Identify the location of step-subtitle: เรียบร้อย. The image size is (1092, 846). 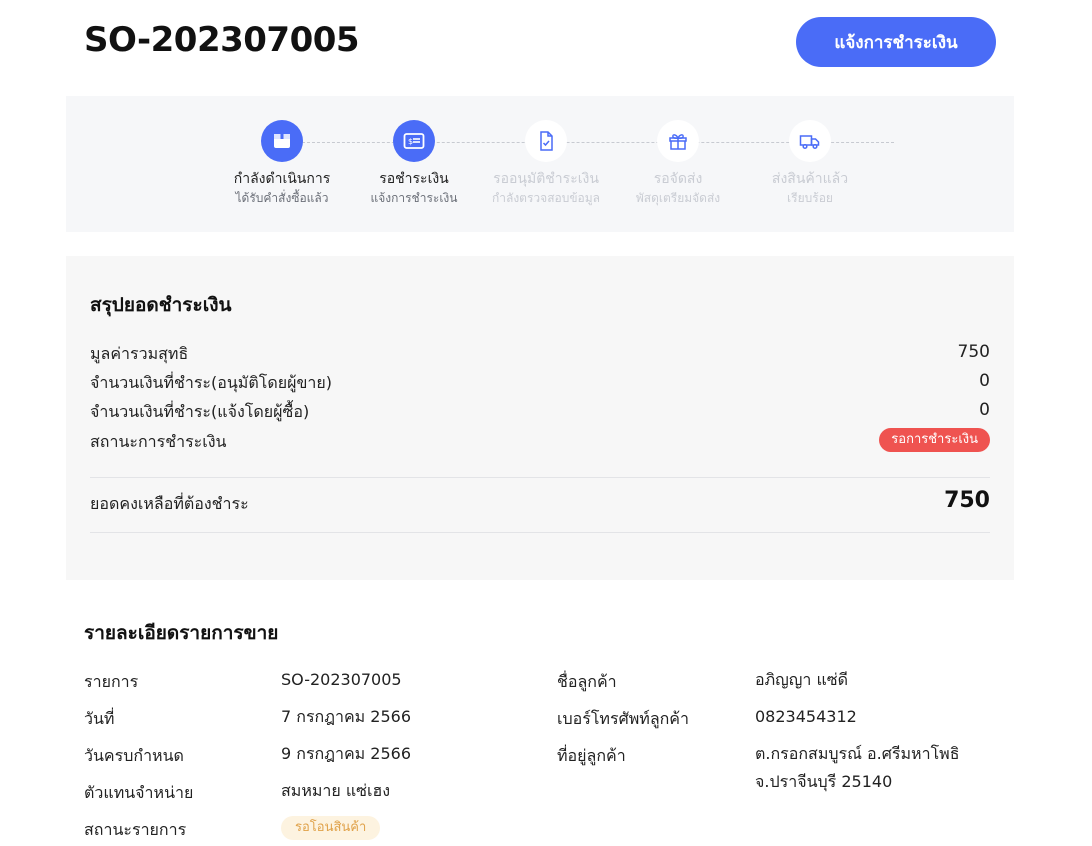
(810, 198).